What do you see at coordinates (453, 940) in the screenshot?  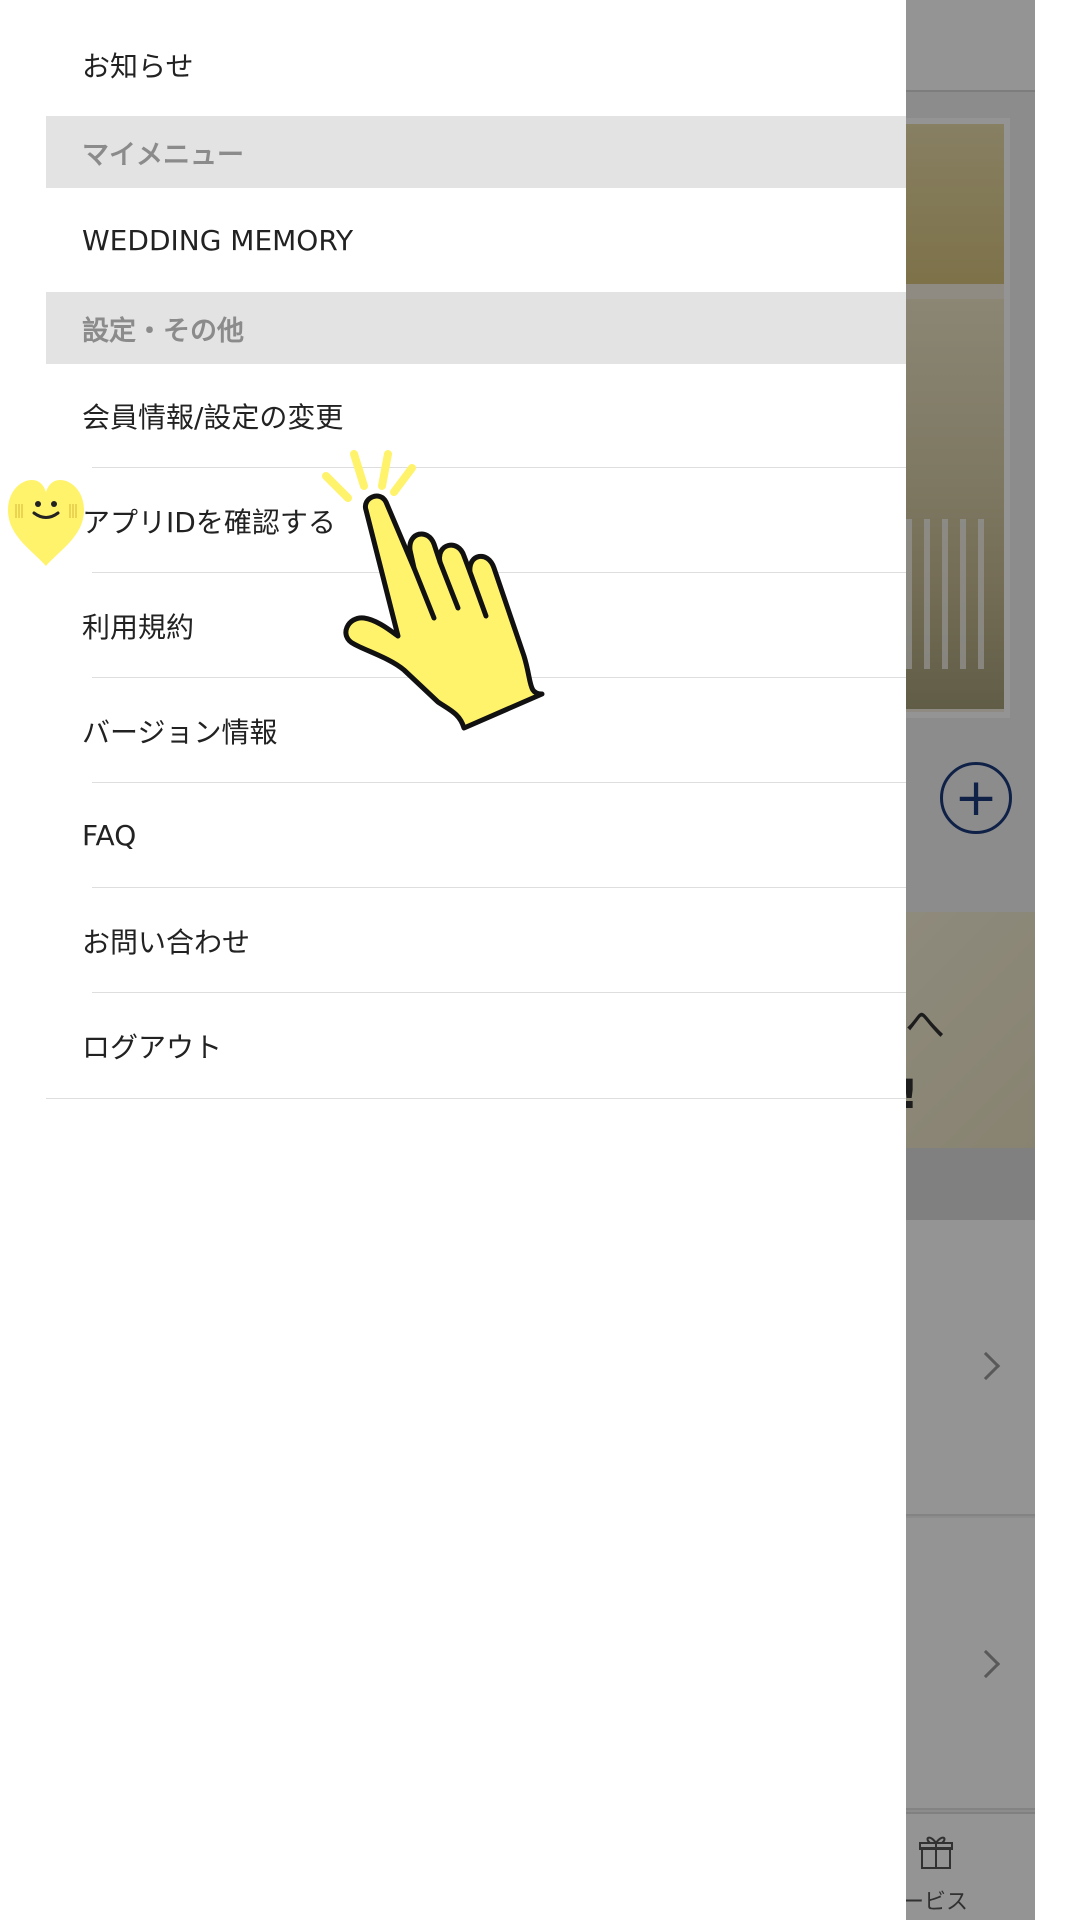 I see `menu-item-contact: お問い合わせ` at bounding box center [453, 940].